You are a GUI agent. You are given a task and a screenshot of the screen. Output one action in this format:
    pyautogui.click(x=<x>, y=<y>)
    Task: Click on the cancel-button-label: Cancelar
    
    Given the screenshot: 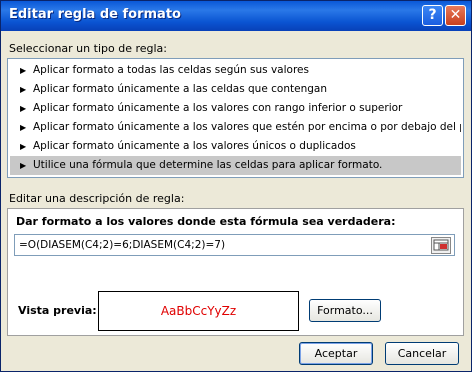 What is the action you would take?
    pyautogui.click(x=422, y=353)
    